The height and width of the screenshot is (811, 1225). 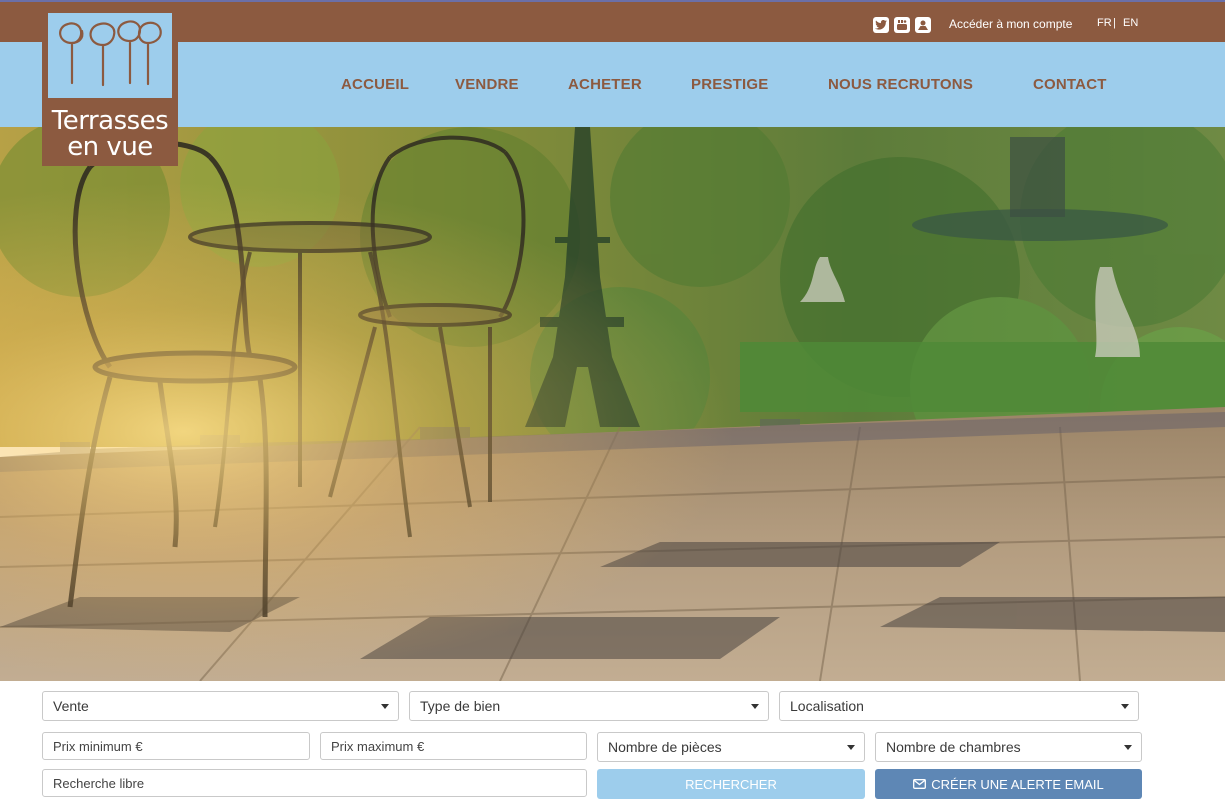 What do you see at coordinates (900, 84) in the screenshot?
I see `nav-nous-recrutons: NOUS RECRUTONS` at bounding box center [900, 84].